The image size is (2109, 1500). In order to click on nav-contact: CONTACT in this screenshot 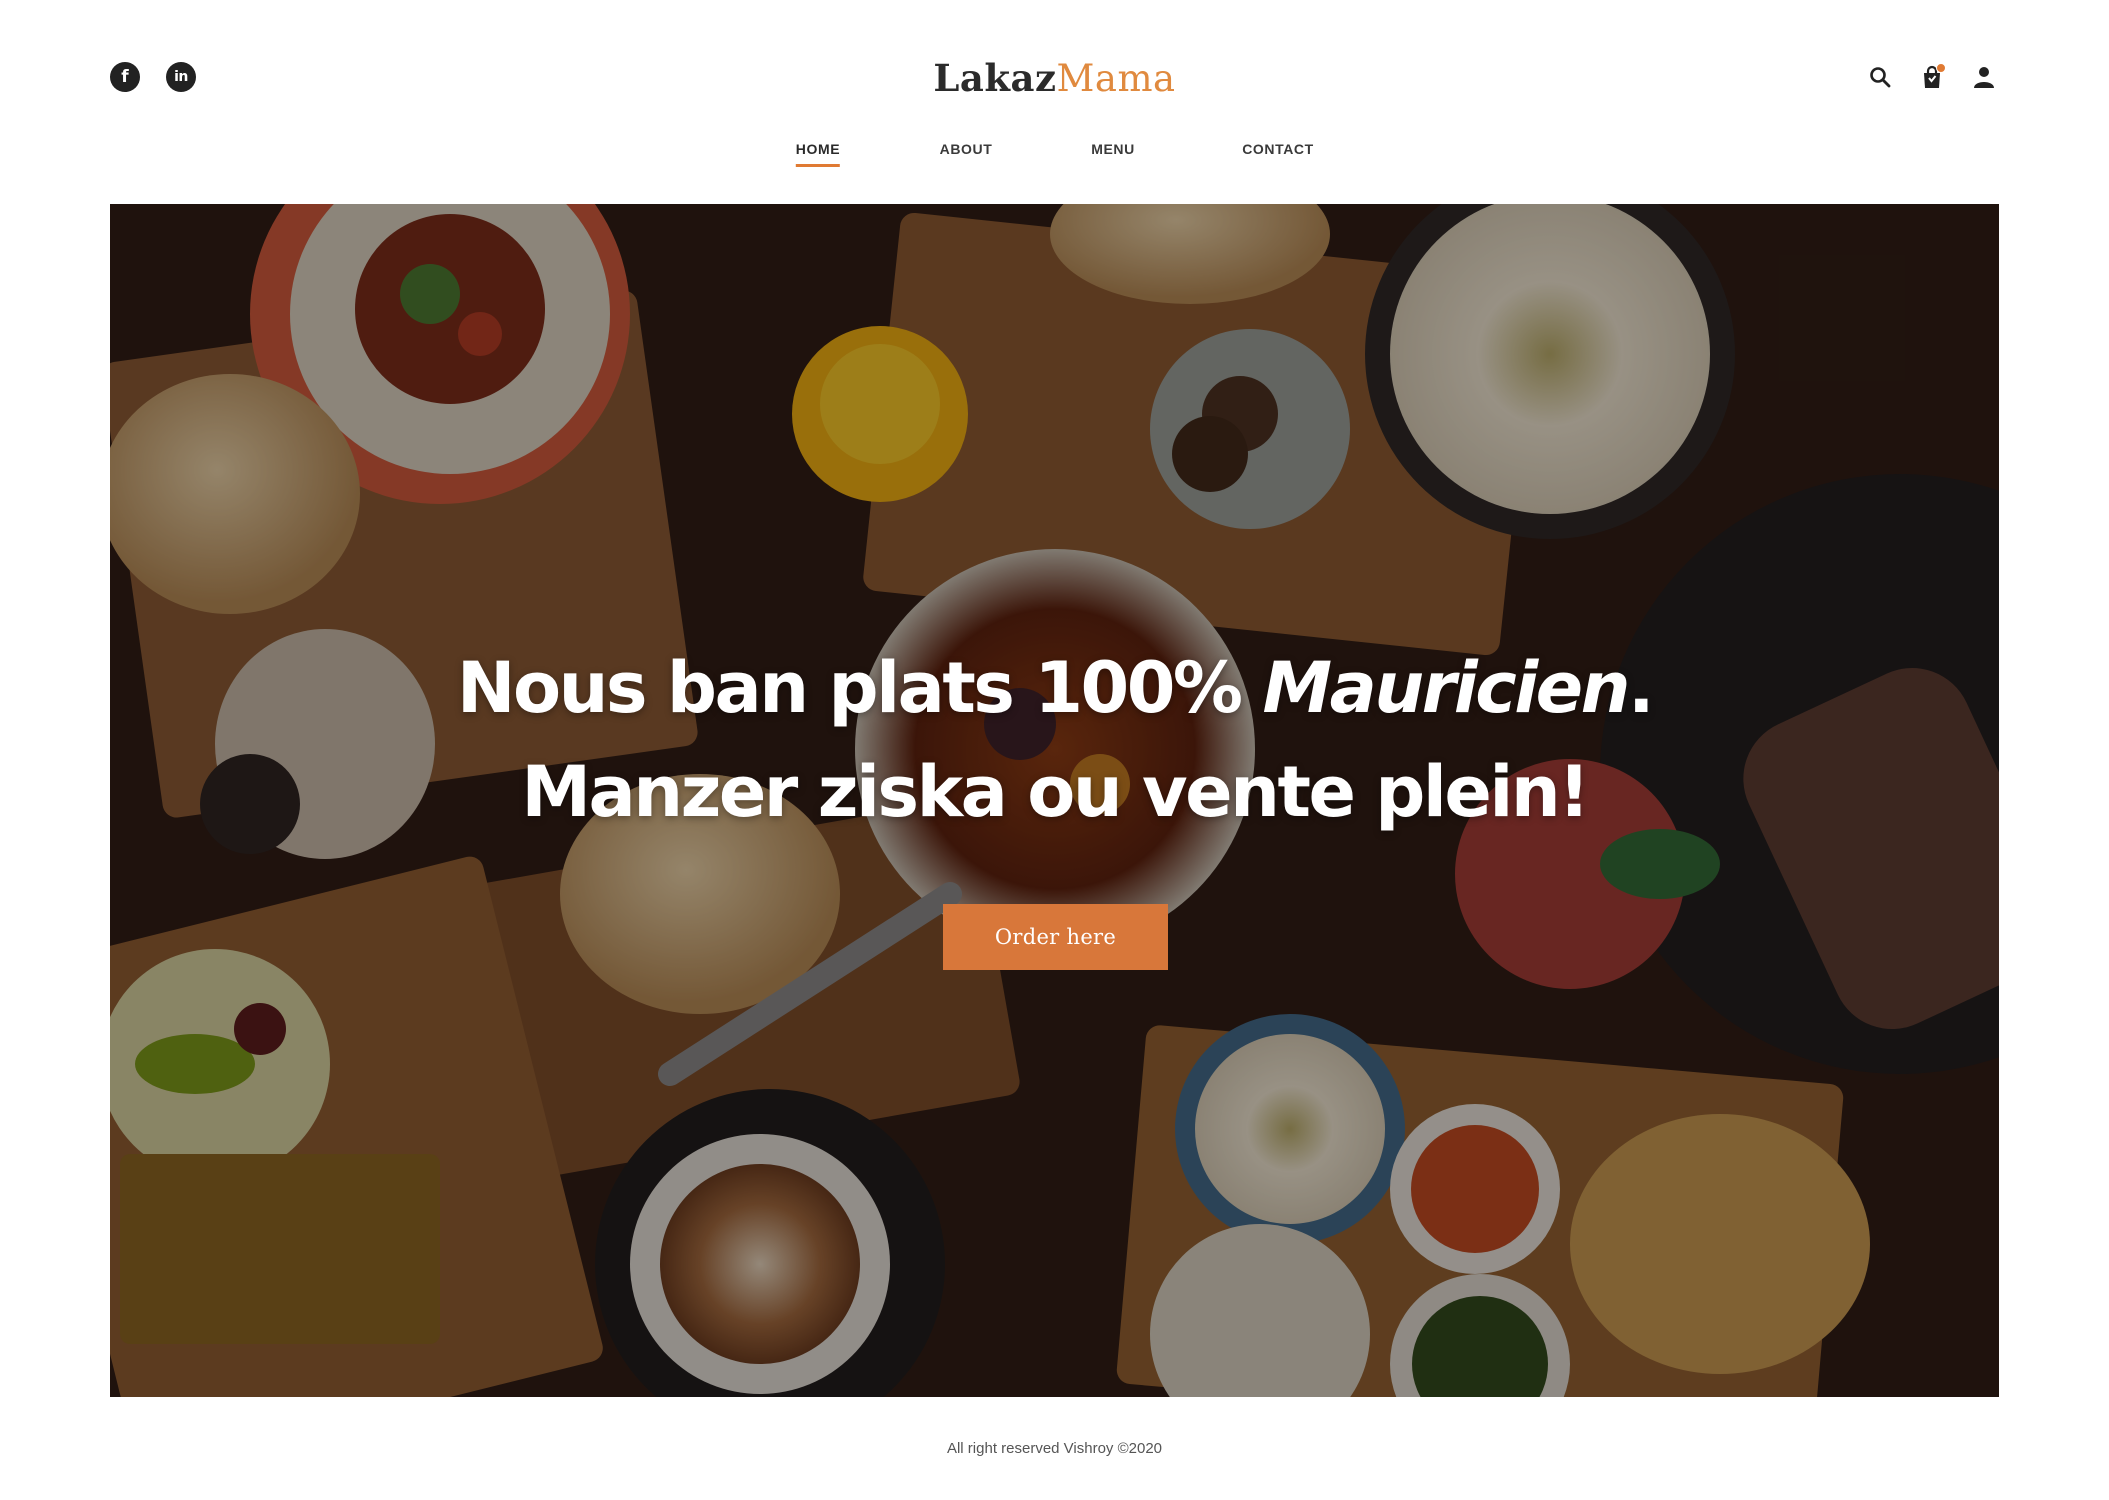, I will do `click(1278, 152)`.